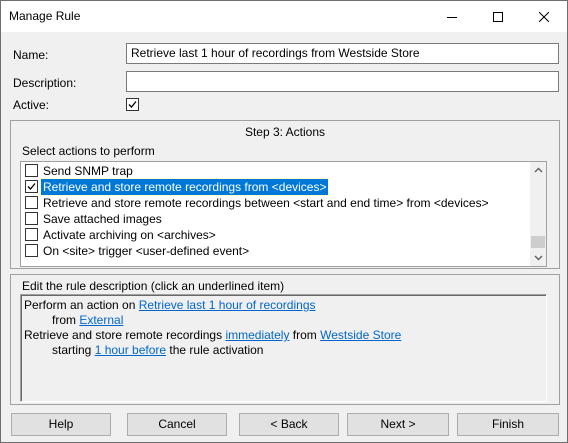  Describe the element at coordinates (130, 350) in the screenshot. I see `start-offset-link: 1 hour before` at that location.